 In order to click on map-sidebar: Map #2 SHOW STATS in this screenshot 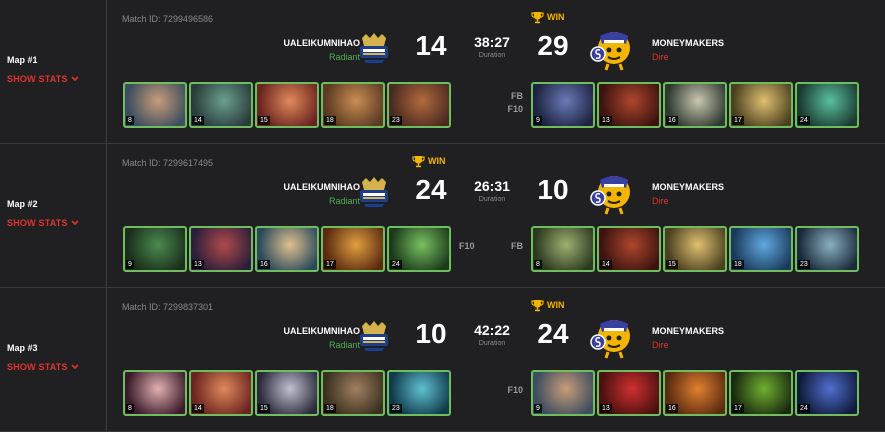, I will do `click(53, 215)`.